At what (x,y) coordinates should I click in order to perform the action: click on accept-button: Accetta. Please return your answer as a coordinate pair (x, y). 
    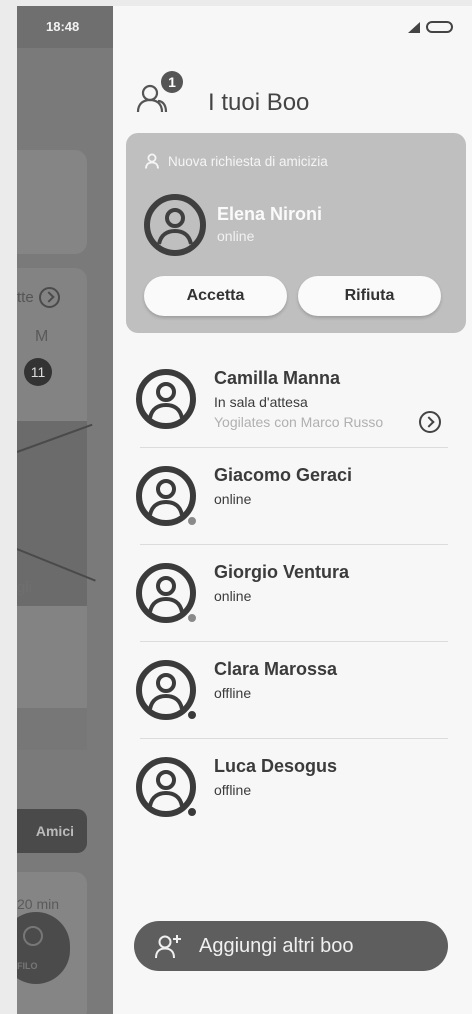
    Looking at the image, I should click on (215, 296).